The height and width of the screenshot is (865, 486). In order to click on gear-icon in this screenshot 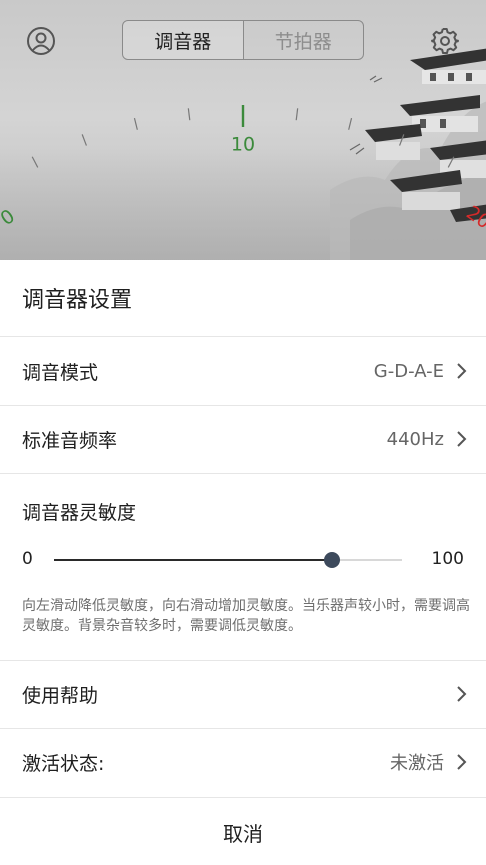, I will do `click(445, 41)`.